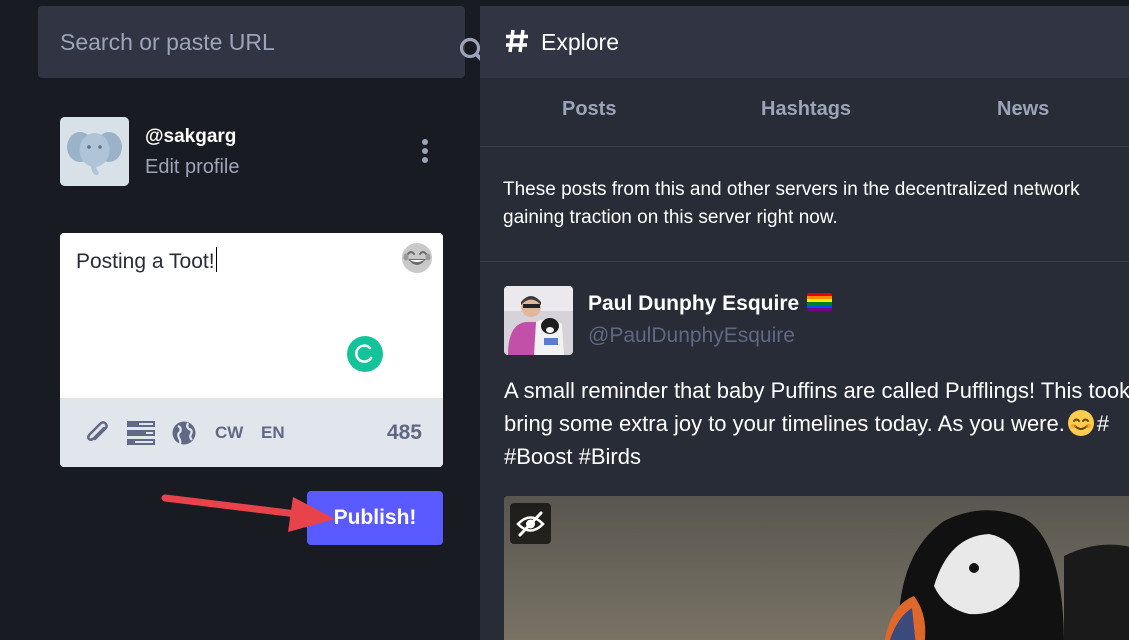 The image size is (1129, 640). Describe the element at coordinates (98, 433) in the screenshot. I see `paperclip-icon` at that location.